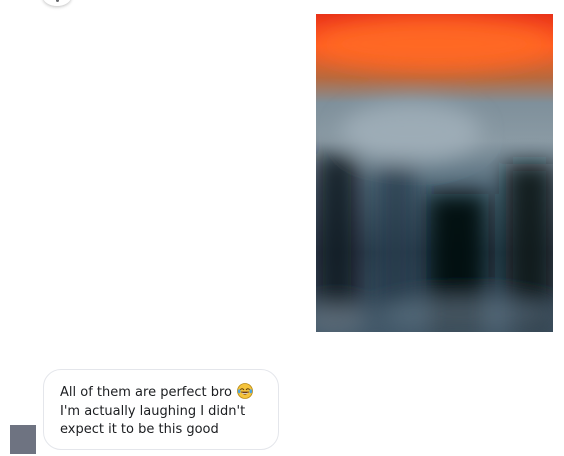 Image resolution: width=564 pixels, height=456 pixels. Describe the element at coordinates (23, 439) in the screenshot. I see `avatar` at that location.